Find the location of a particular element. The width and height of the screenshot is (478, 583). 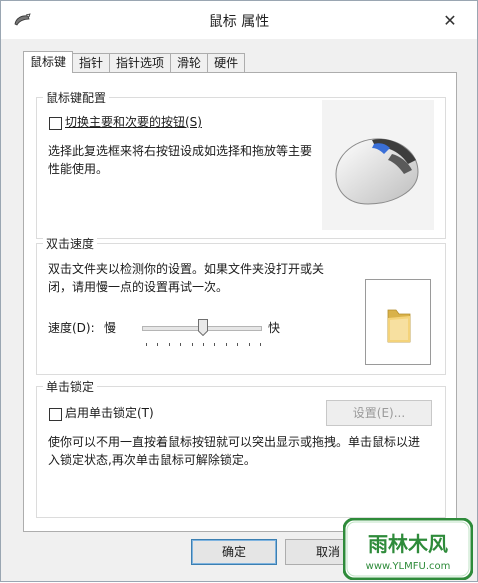

click-lock-label: 启用单击锁定(T) is located at coordinates (109, 413).